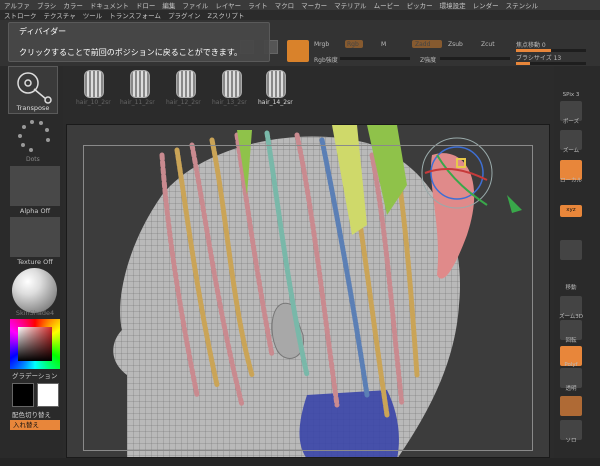 This screenshot has height=466, width=600. I want to click on menu-macro: マクロ, so click(285, 5).